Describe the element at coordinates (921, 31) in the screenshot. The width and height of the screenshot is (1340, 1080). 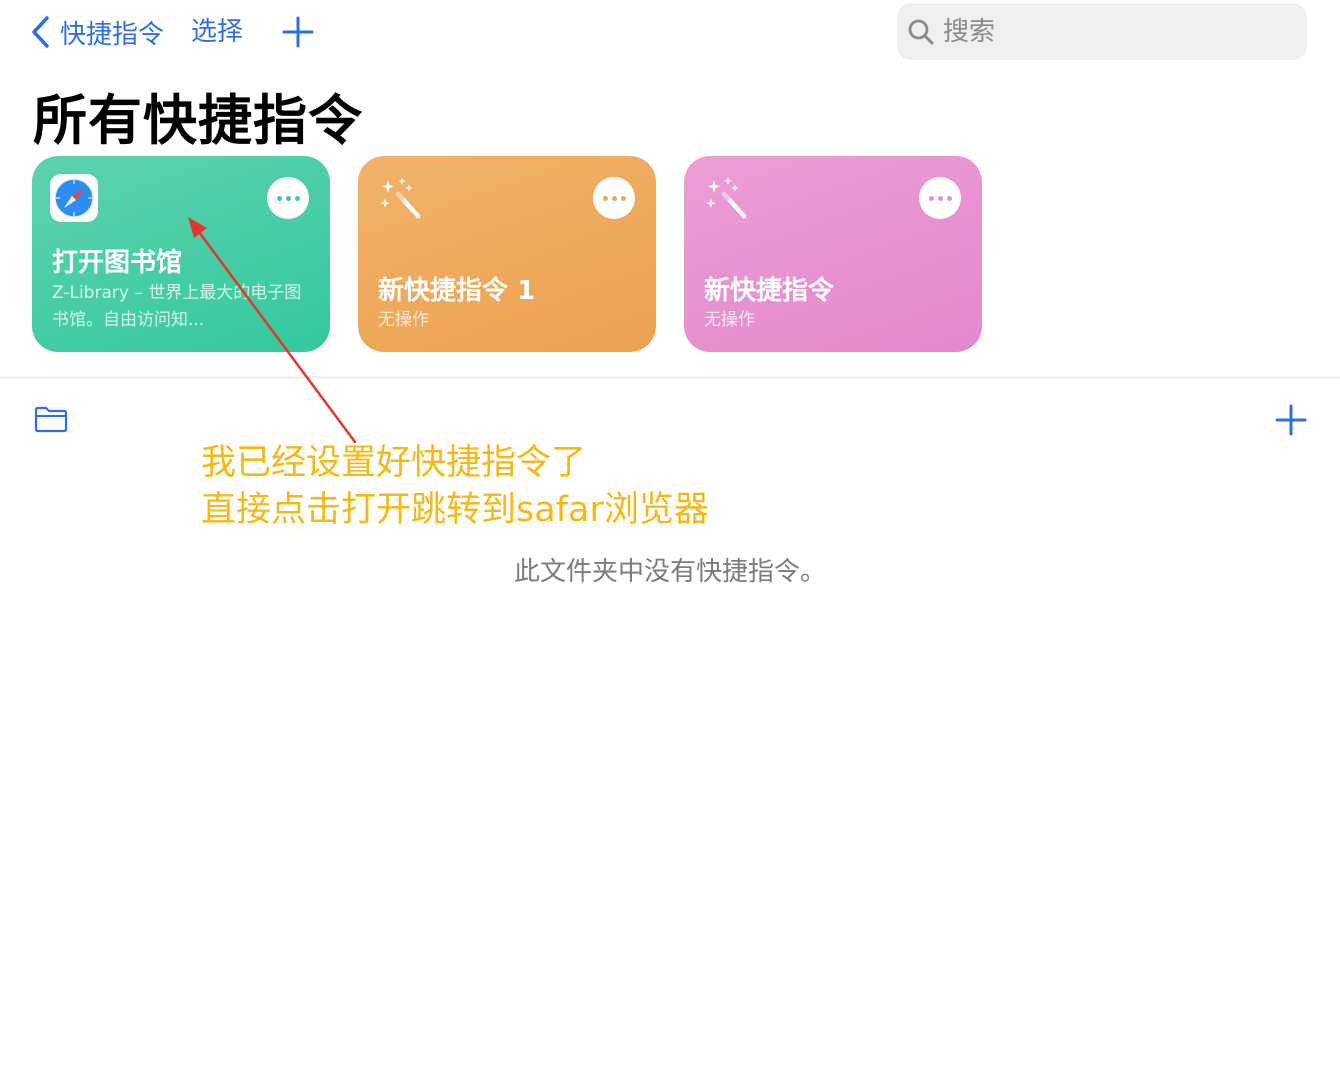
I see `search-icon` at that location.